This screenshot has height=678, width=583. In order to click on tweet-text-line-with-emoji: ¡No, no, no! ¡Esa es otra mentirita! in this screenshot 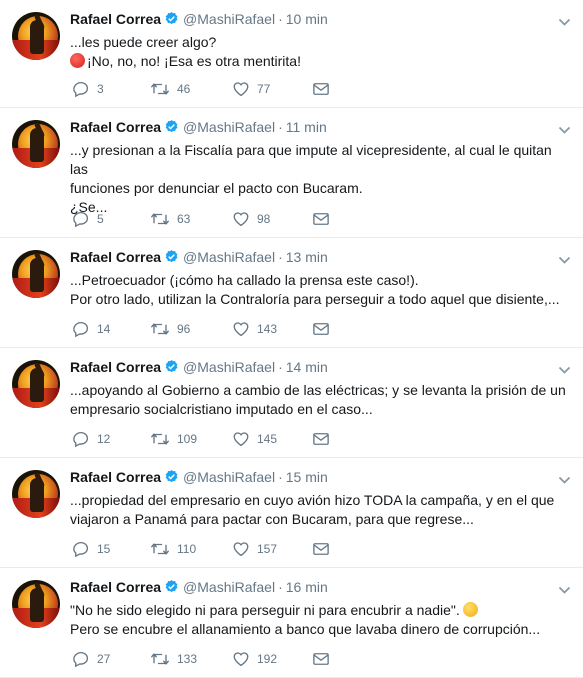, I will do `click(321, 61)`.